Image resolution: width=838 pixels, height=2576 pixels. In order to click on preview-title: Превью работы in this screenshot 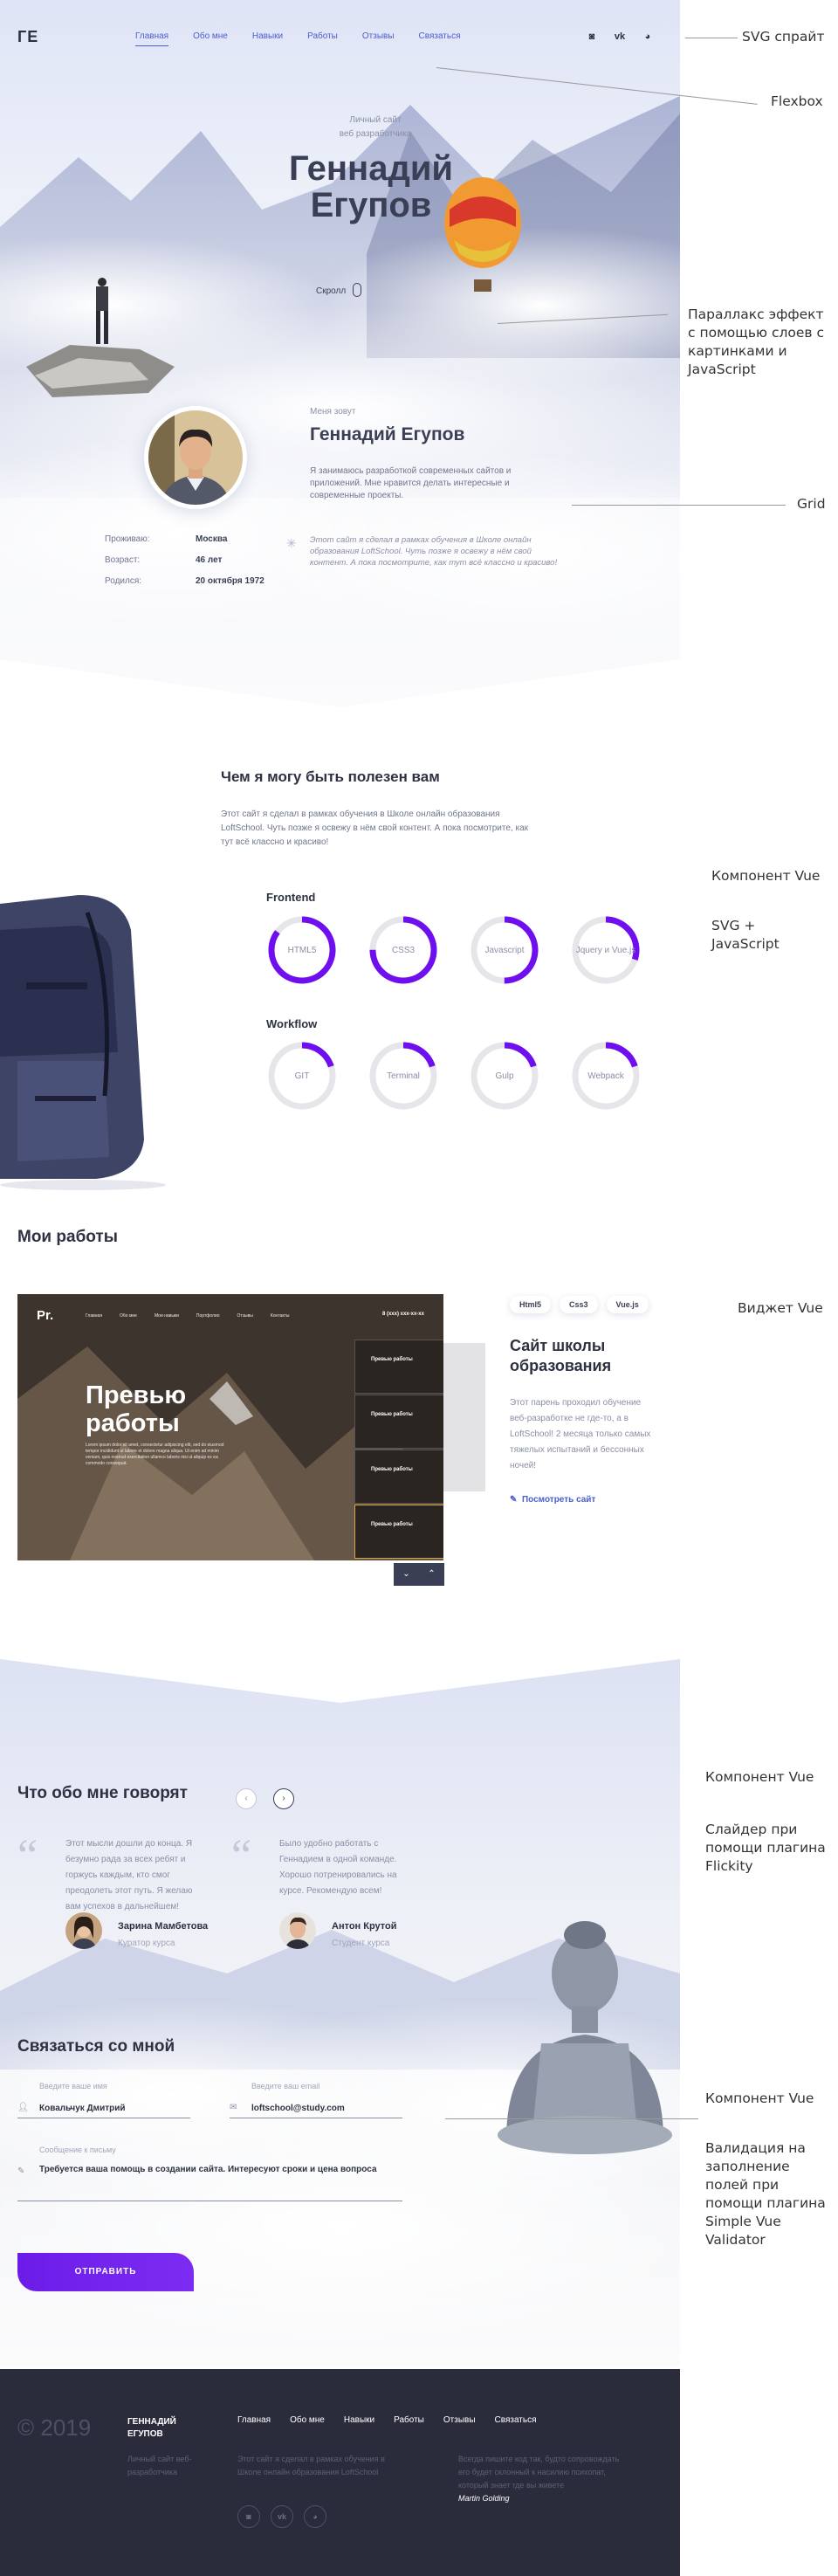, I will do `click(136, 1409)`.